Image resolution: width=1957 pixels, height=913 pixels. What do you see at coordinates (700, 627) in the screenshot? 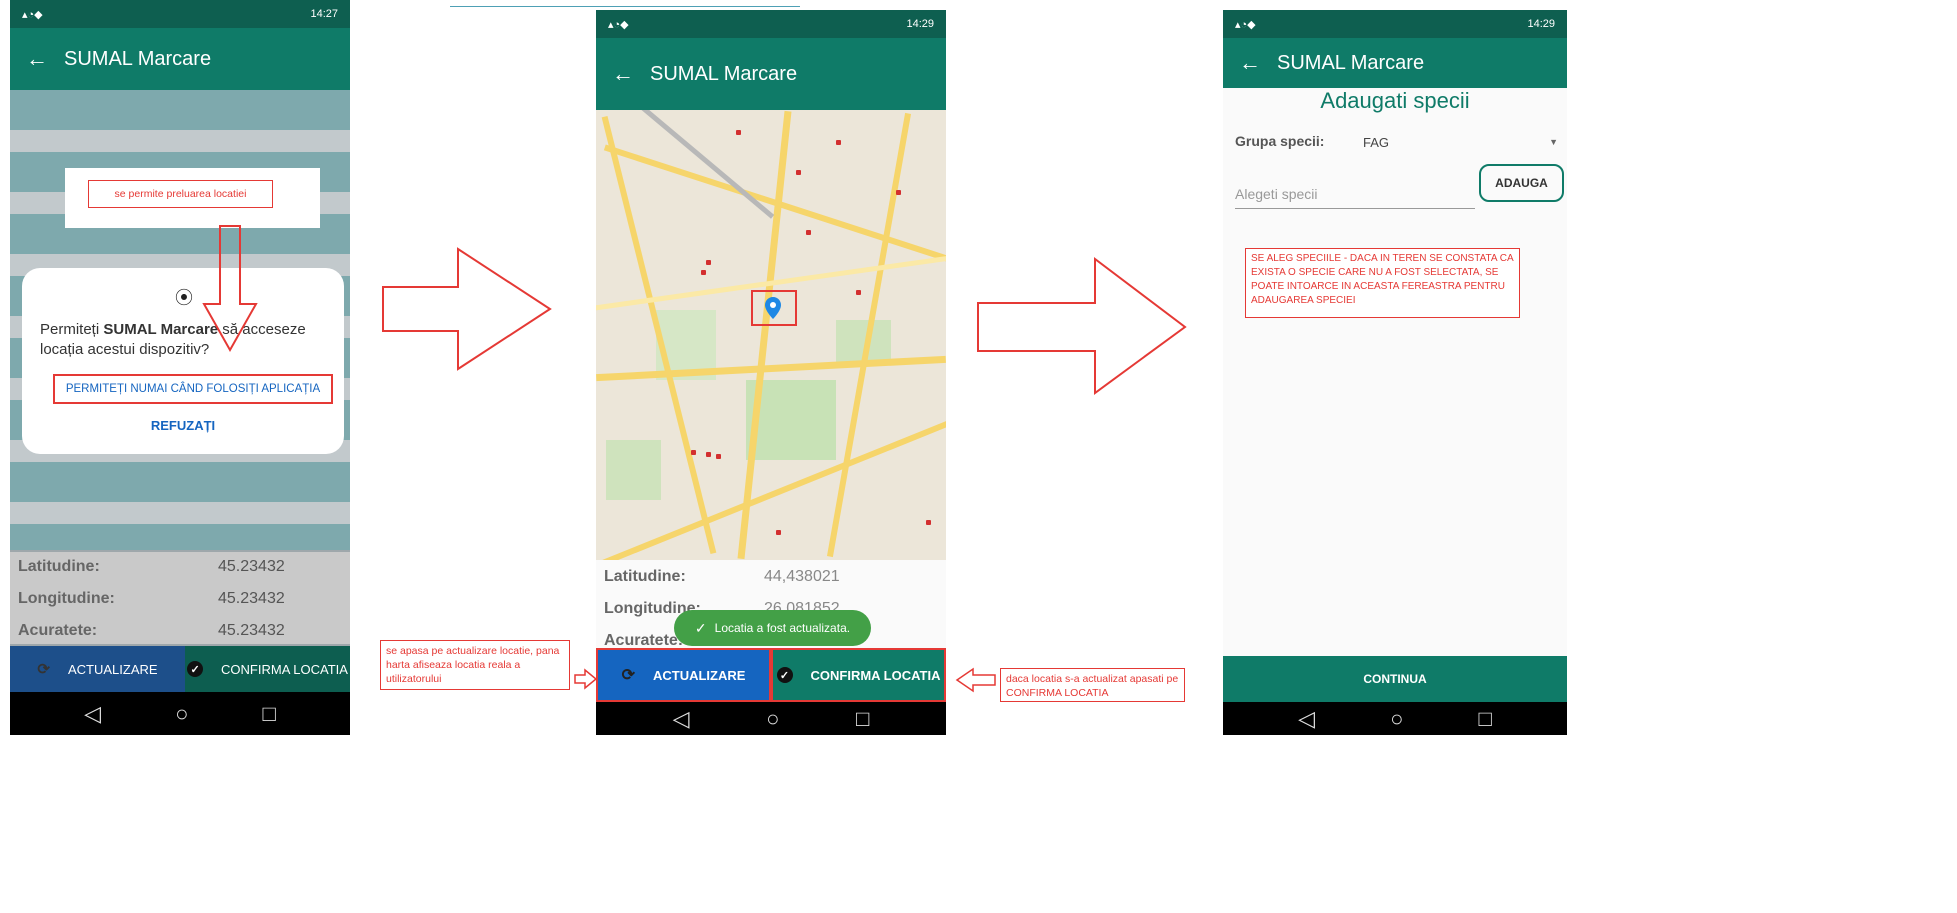
I see `checkmark-icon: ✓` at bounding box center [700, 627].